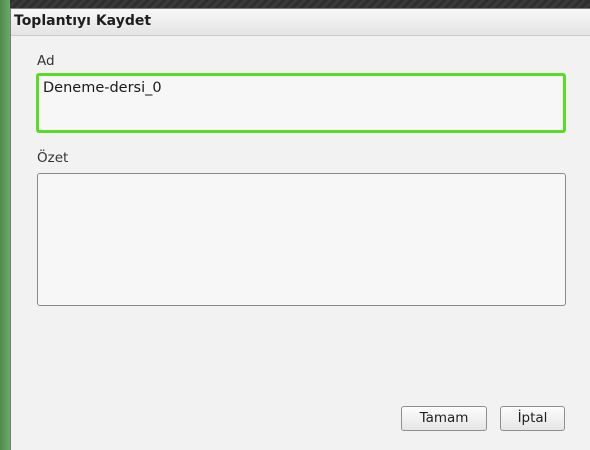  Describe the element at coordinates (300, 22) in the screenshot. I see `dialog-titlebar: Toplantıyı Kaydet` at that location.